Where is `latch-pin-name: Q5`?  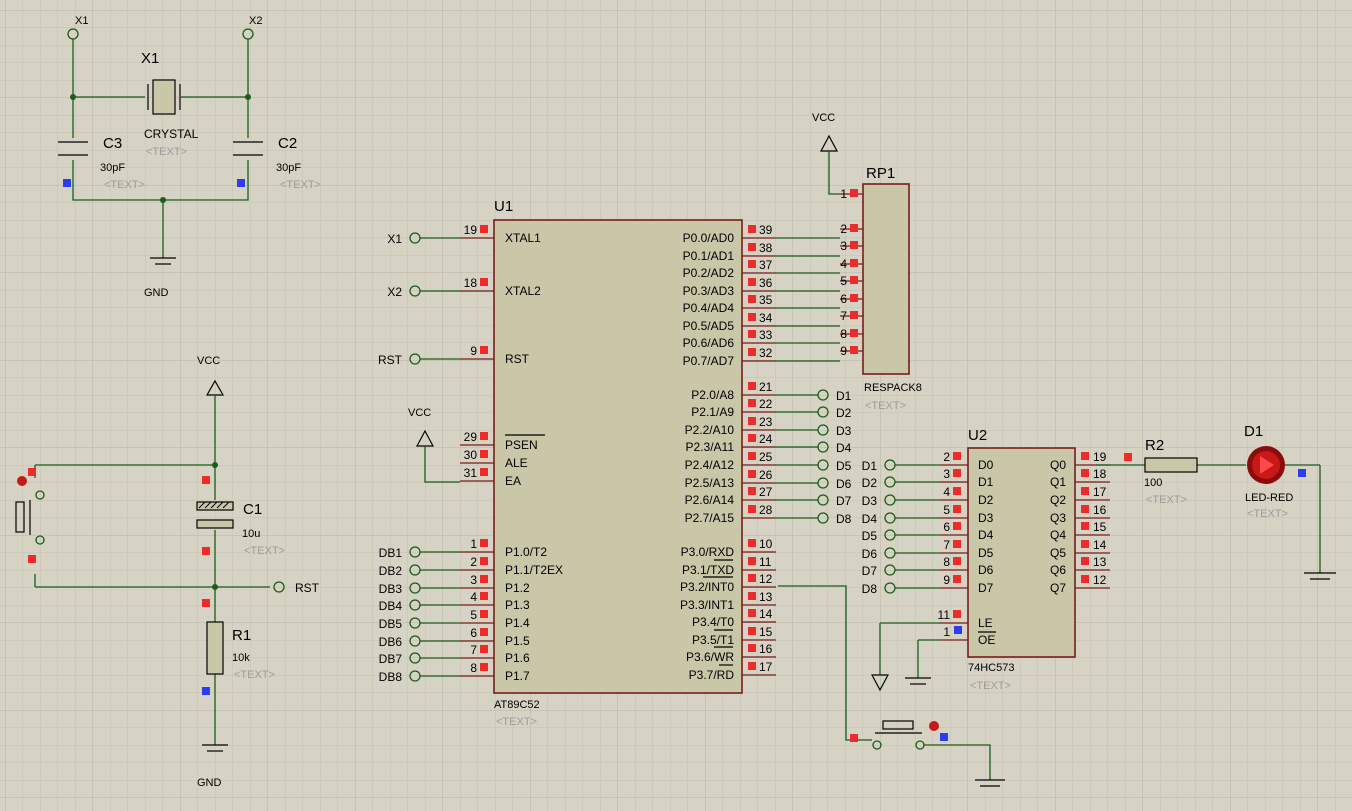
latch-pin-name: Q5 is located at coordinates (1058, 553).